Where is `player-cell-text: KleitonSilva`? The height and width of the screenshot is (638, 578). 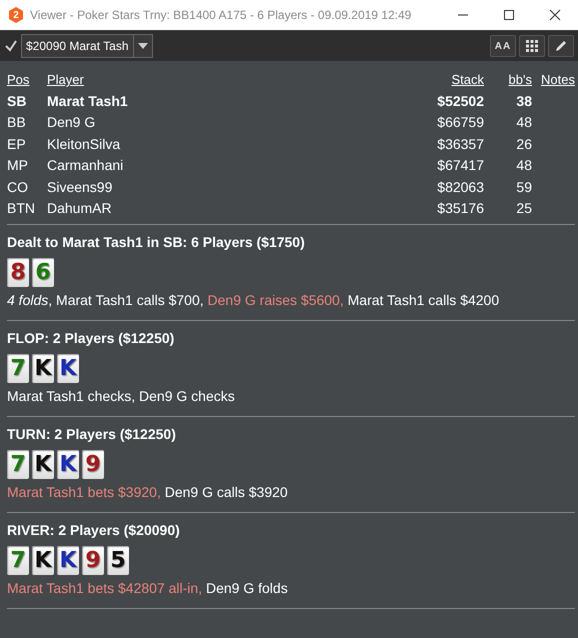 player-cell-text: KleitonSilva is located at coordinates (84, 144).